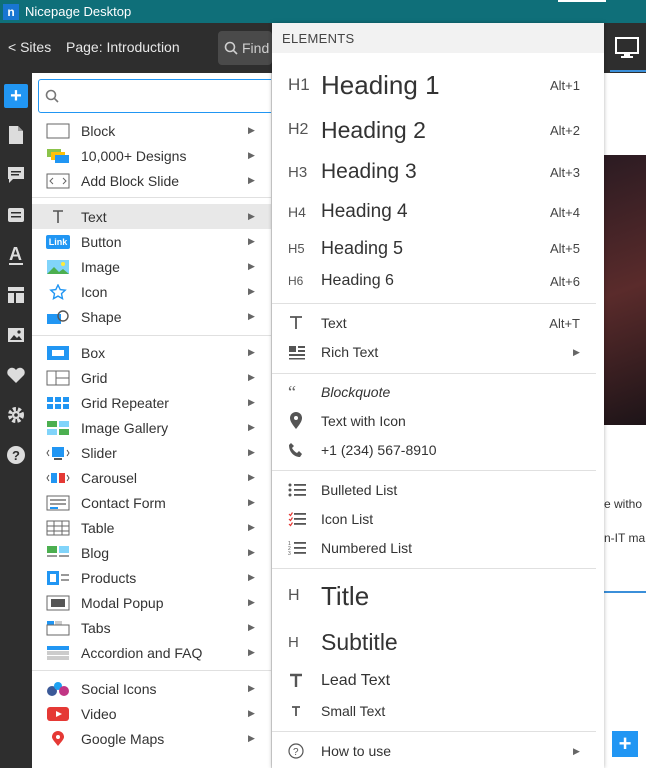 The height and width of the screenshot is (768, 646). What do you see at coordinates (16, 295) in the screenshot?
I see `layout-icon` at bounding box center [16, 295].